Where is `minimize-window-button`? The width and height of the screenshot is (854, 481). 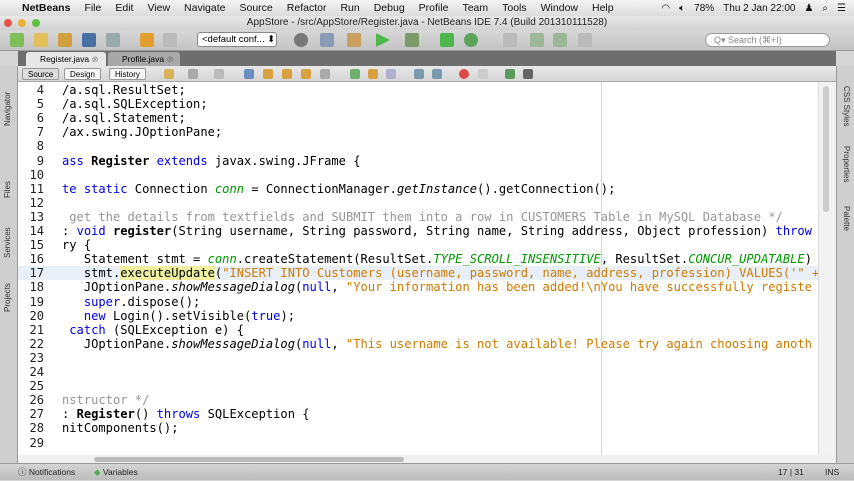
minimize-window-button is located at coordinates (22, 23).